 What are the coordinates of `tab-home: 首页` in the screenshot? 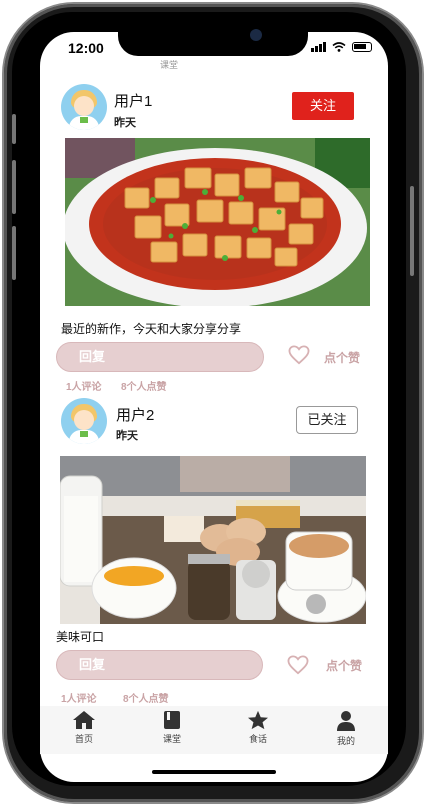 It's located at (84, 727).